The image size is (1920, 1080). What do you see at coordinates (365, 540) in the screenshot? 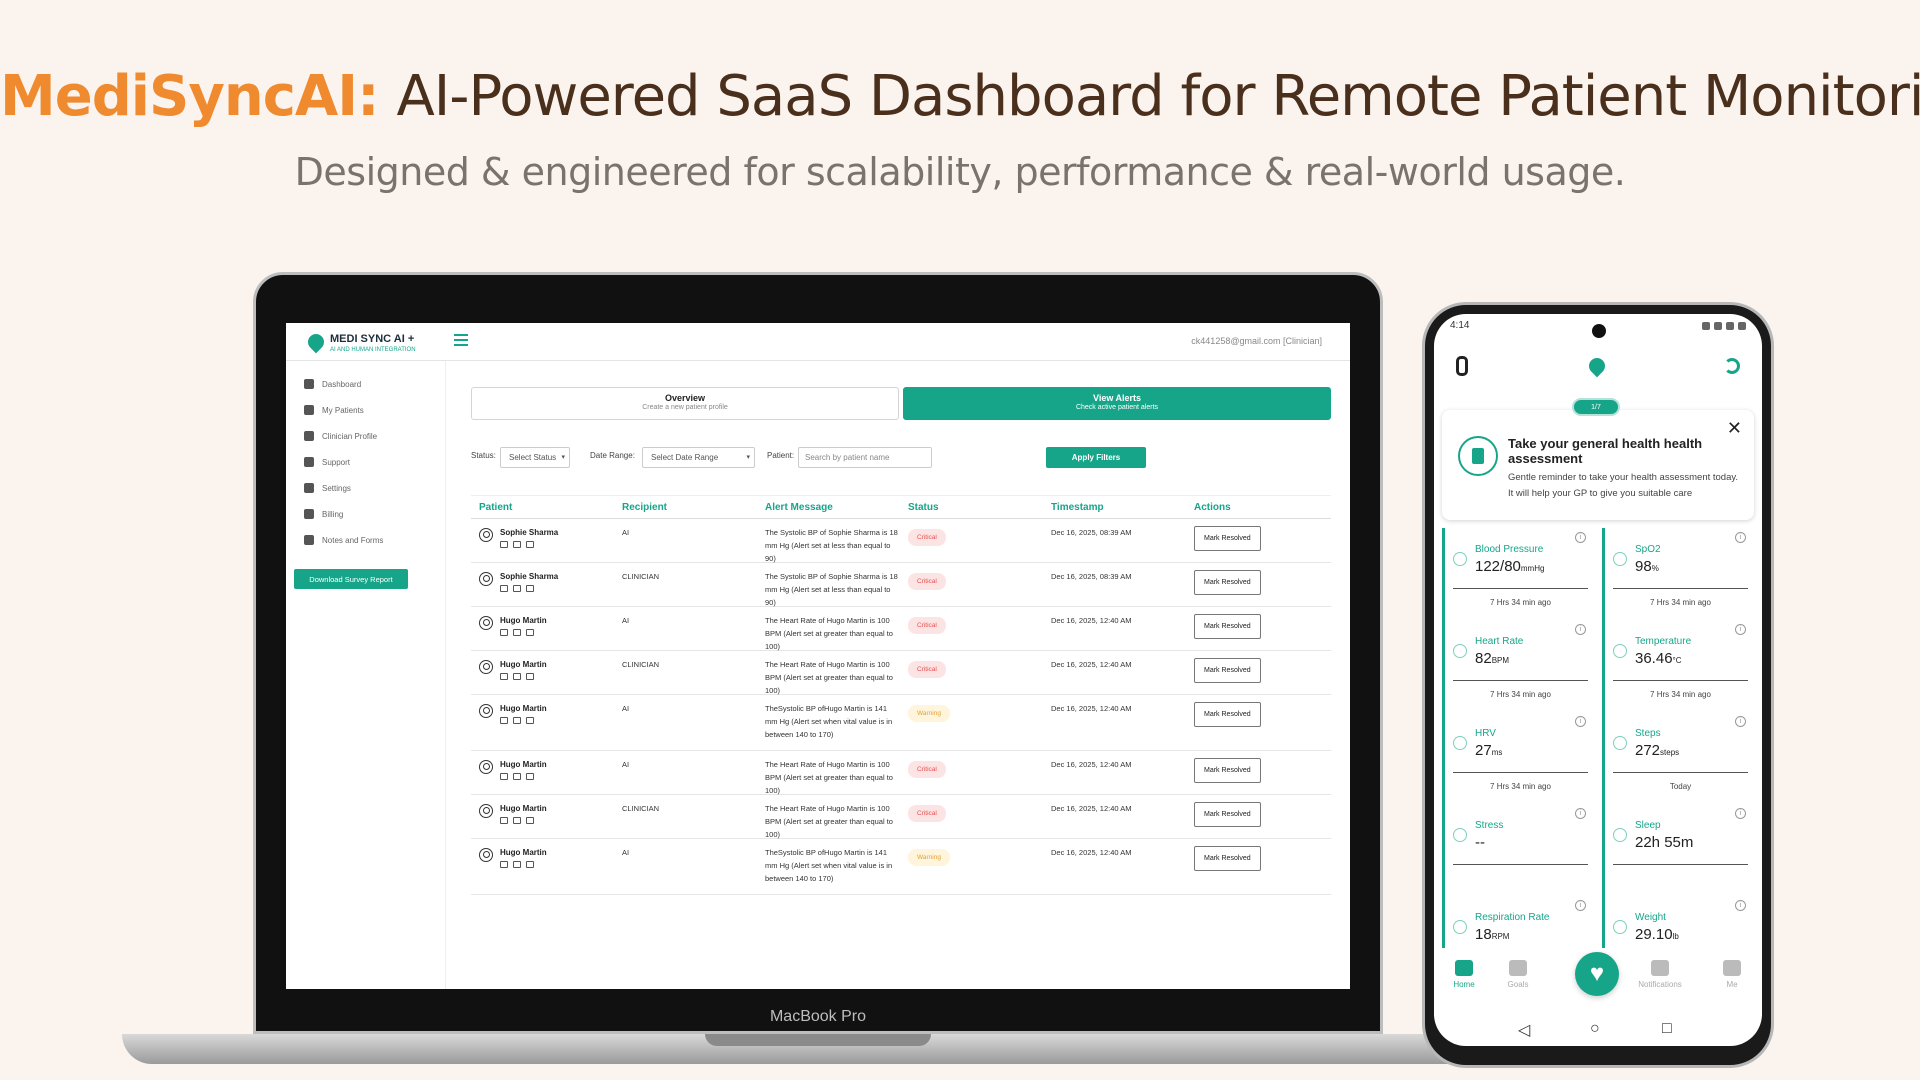
I see `sidebar-item-notes-and-forms: Notes and Forms` at bounding box center [365, 540].